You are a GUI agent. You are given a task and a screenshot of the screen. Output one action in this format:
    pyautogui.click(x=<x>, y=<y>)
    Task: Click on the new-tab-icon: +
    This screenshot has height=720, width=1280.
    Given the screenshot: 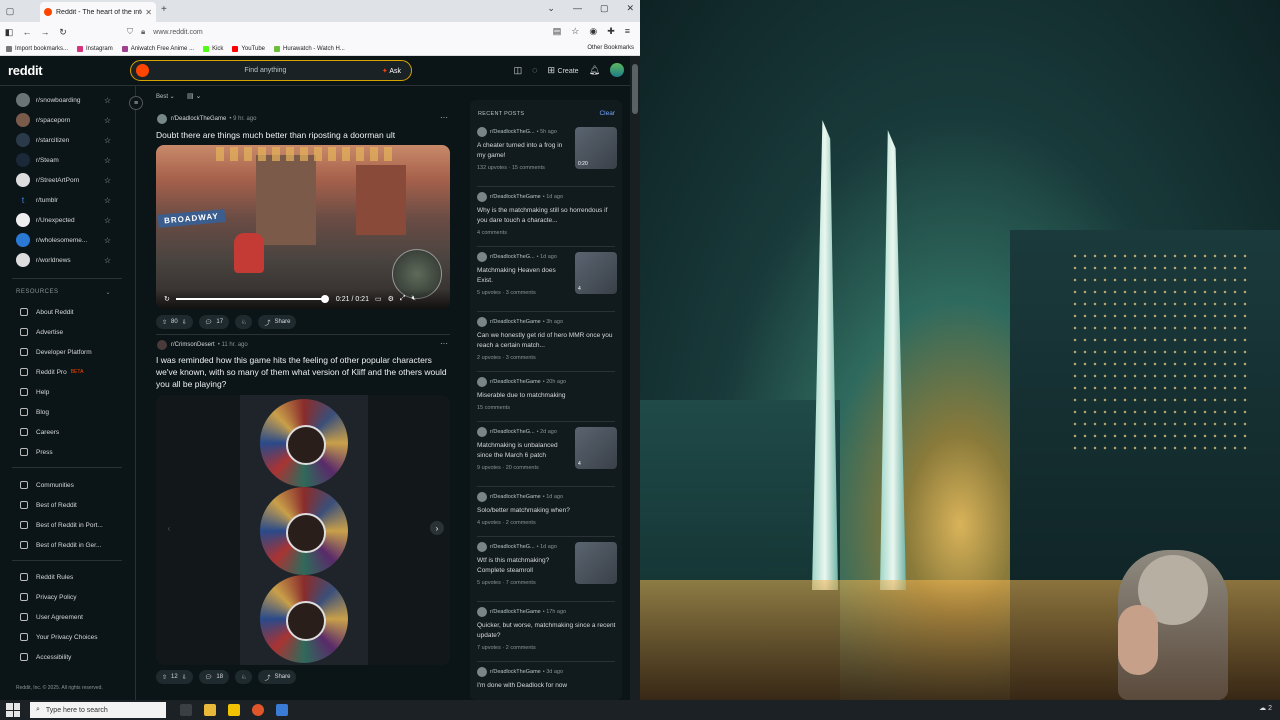 What is the action you would take?
    pyautogui.click(x=164, y=9)
    